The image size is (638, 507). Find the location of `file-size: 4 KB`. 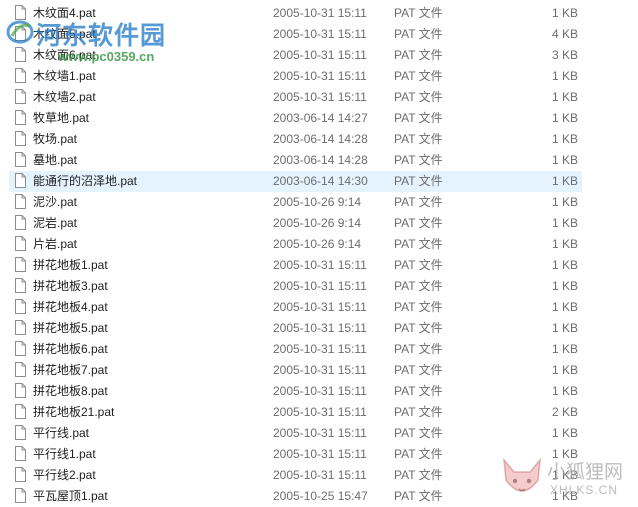

file-size: 4 KB is located at coordinates (564, 34).